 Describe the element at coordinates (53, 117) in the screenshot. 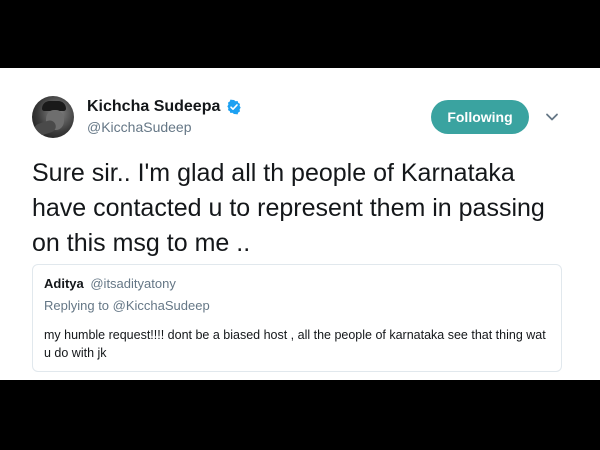

I see `avatar` at that location.